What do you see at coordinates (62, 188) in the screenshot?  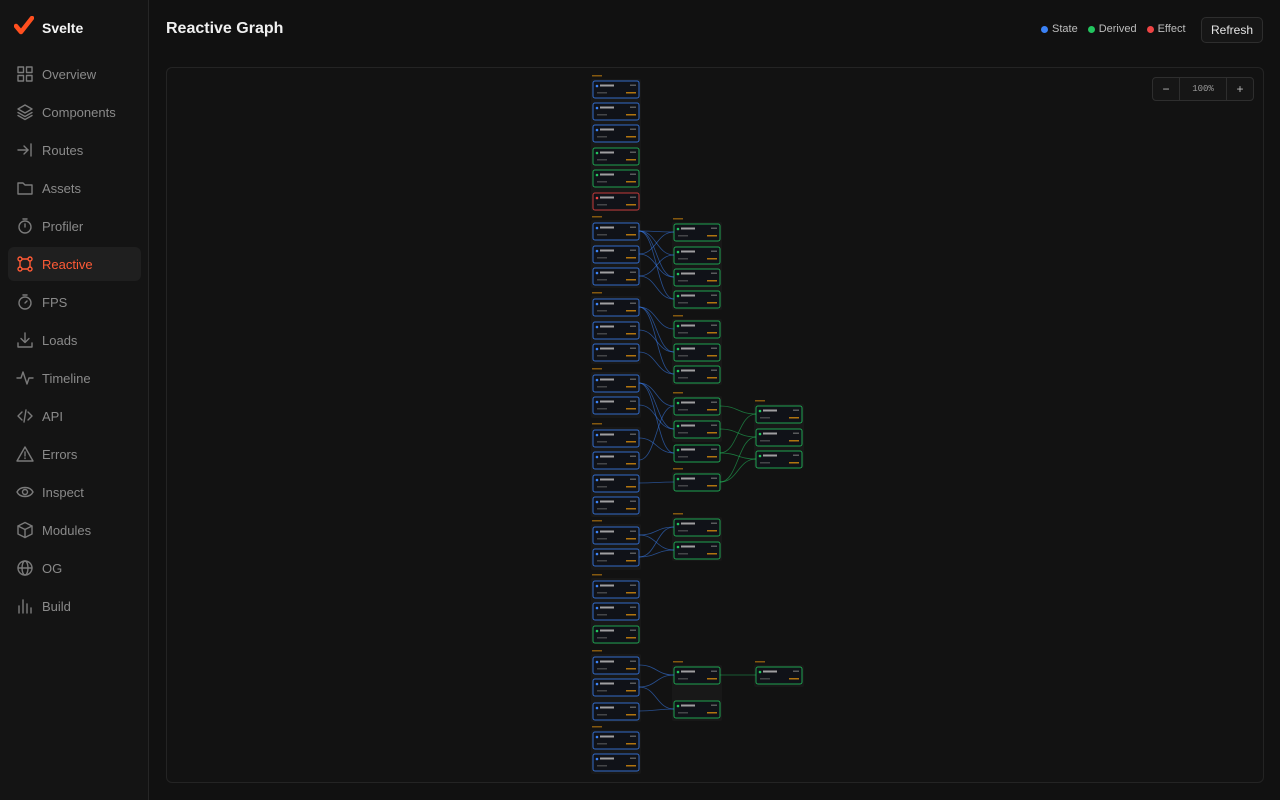 I see `sidebar-item-label: Assets` at bounding box center [62, 188].